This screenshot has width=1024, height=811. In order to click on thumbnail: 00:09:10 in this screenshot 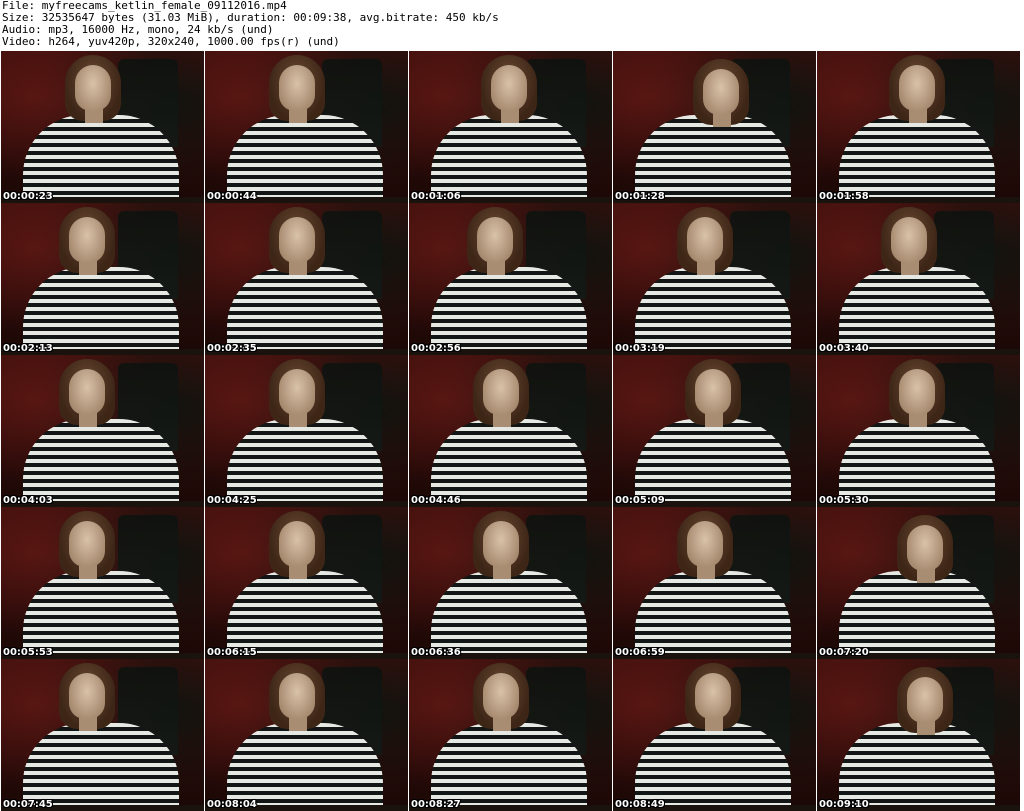, I will do `click(918, 735)`.